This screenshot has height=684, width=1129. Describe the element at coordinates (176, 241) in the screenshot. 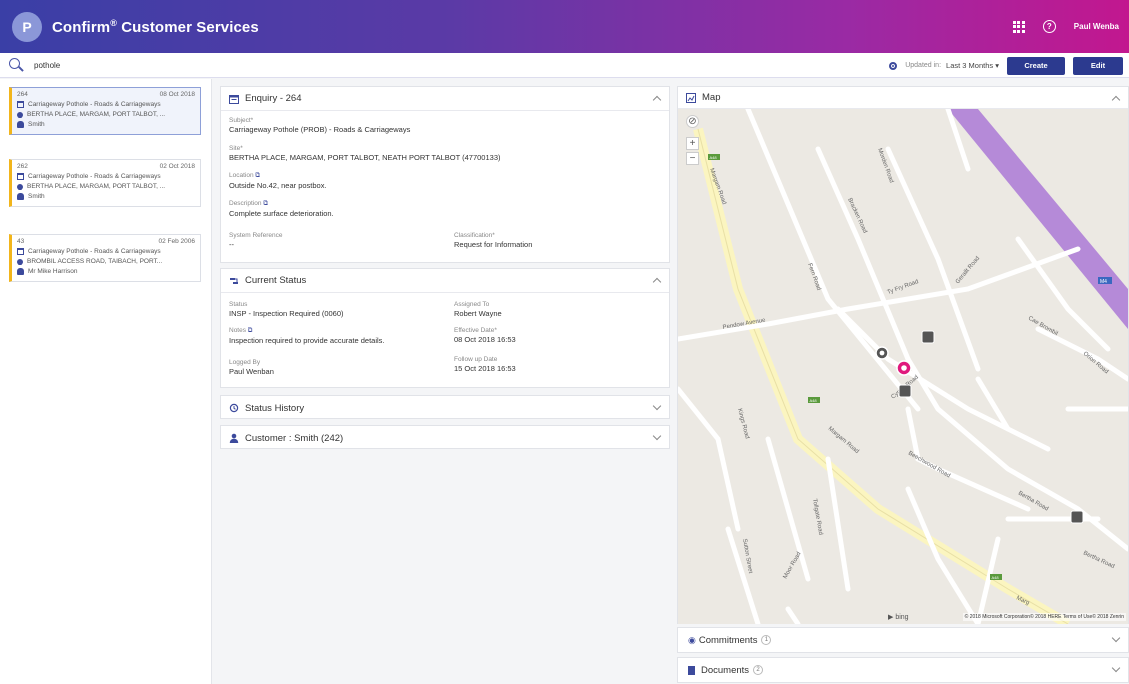

I see `enquiry-date: 02 Feb 2006` at that location.